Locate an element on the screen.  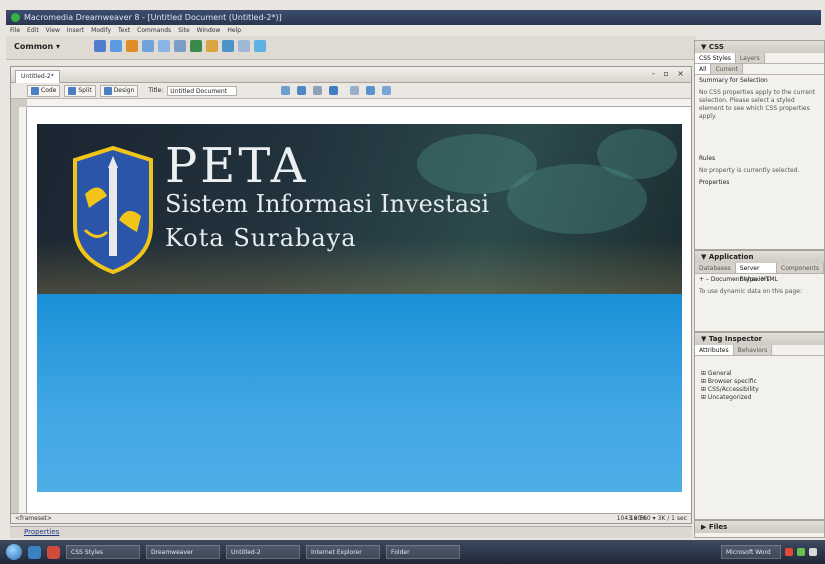
menu-window: Window is located at coordinates (209, 30).